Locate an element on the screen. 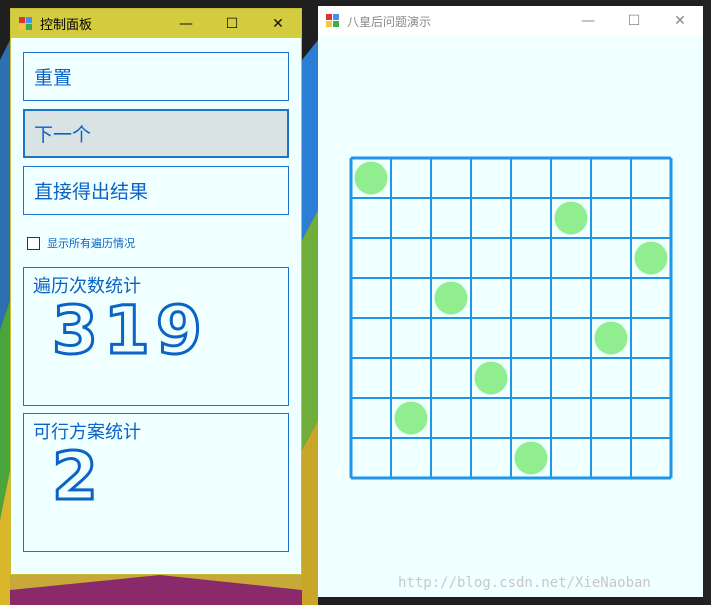 The height and width of the screenshot is (605, 711). get-result-button: 直接得出结果 is located at coordinates (156, 190).